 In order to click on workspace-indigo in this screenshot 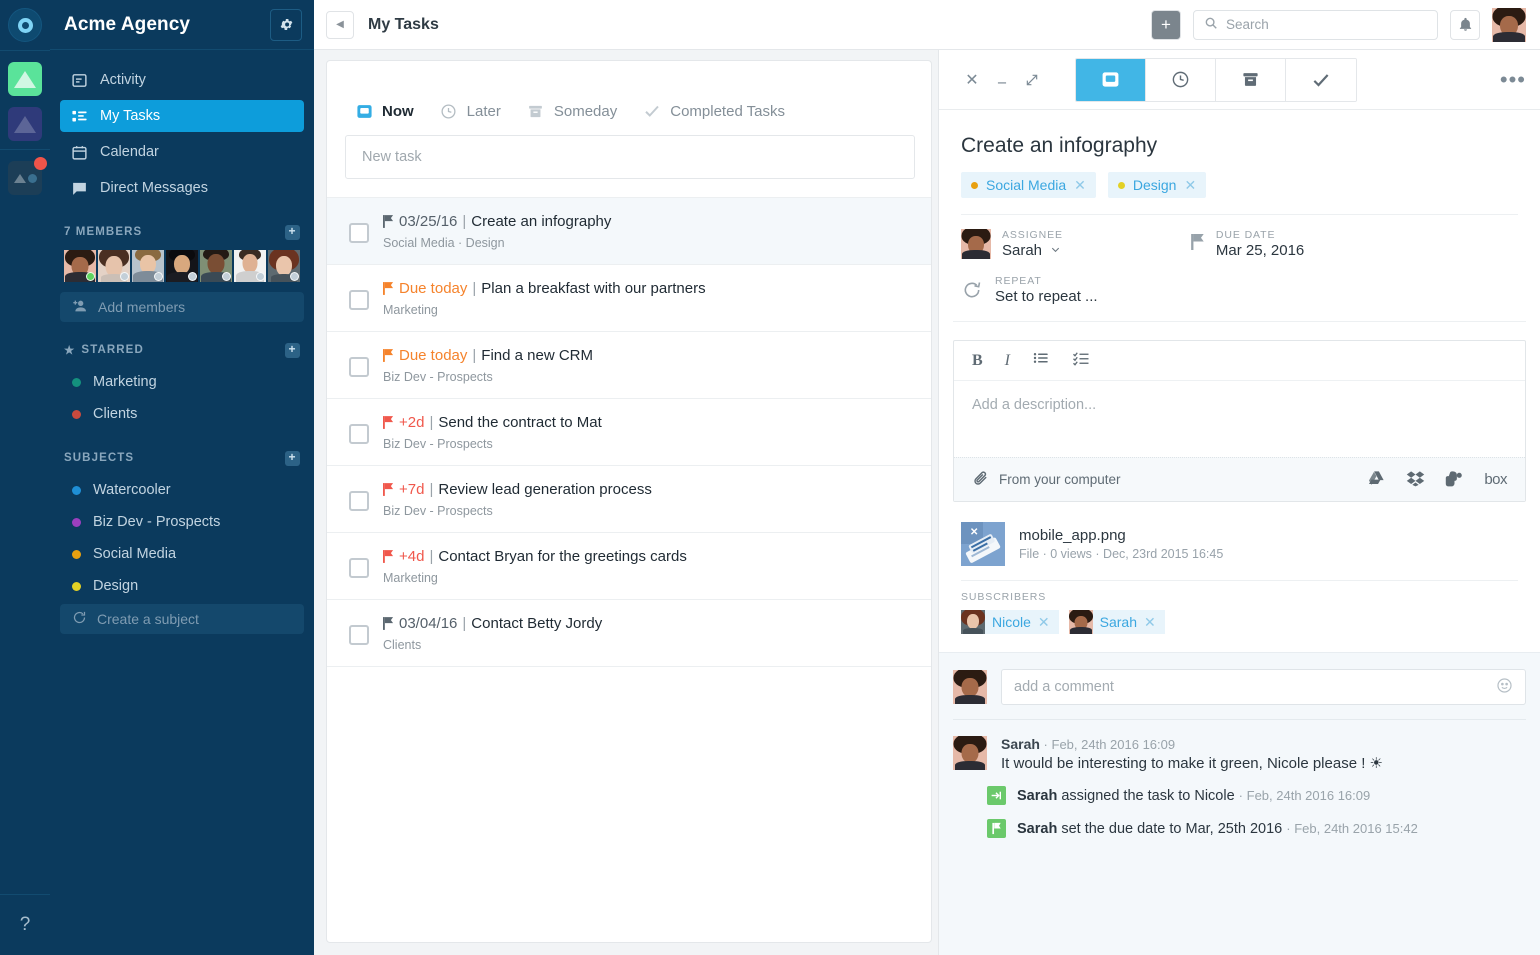, I will do `click(25, 124)`.